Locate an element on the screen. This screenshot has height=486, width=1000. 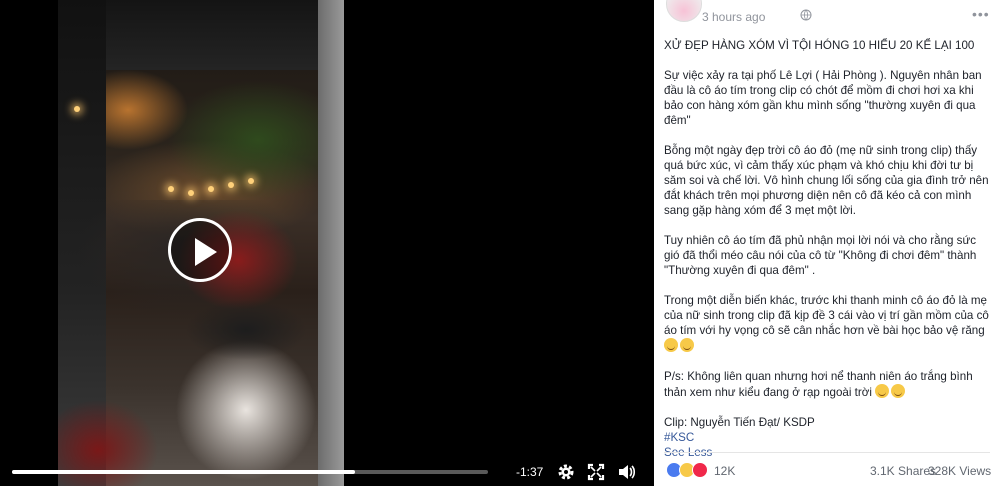
post-timestamp: 3 hours ago is located at coordinates (733, 17).